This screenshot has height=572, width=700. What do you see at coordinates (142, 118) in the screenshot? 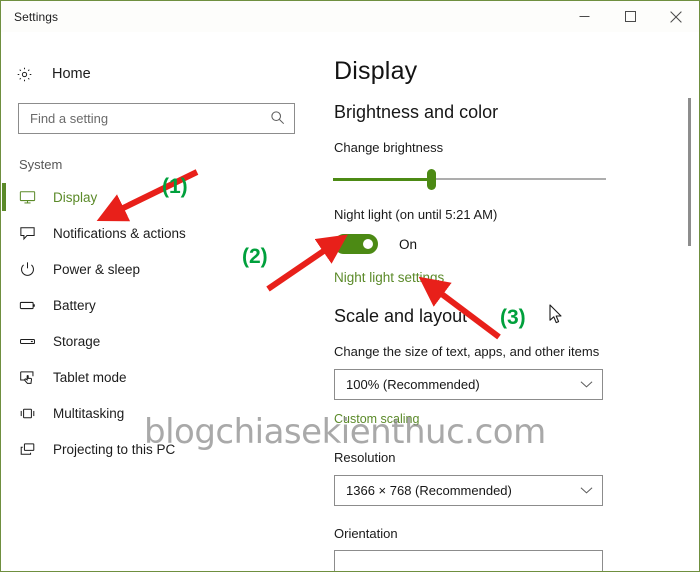
I see `search-input` at bounding box center [142, 118].